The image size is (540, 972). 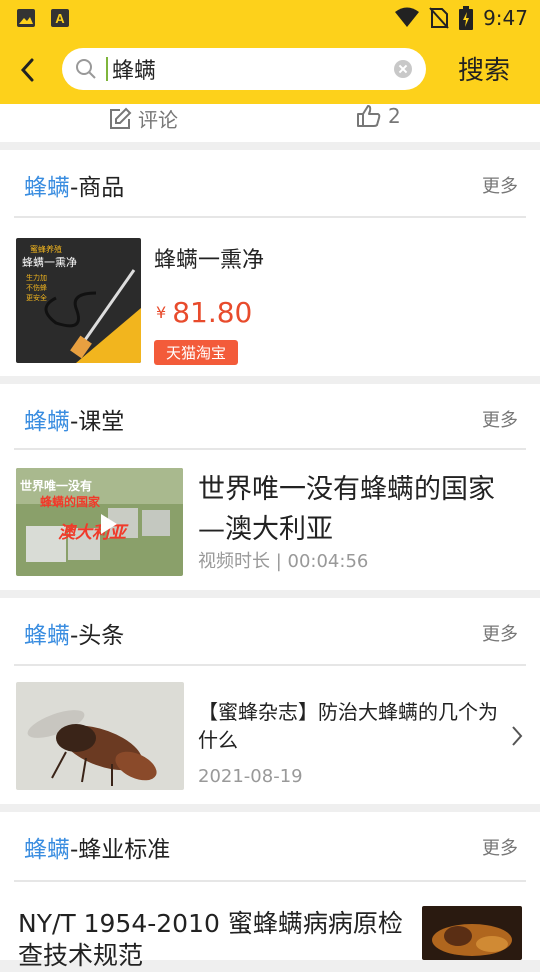 I want to click on standard-thumbnail, so click(x=472, y=933).